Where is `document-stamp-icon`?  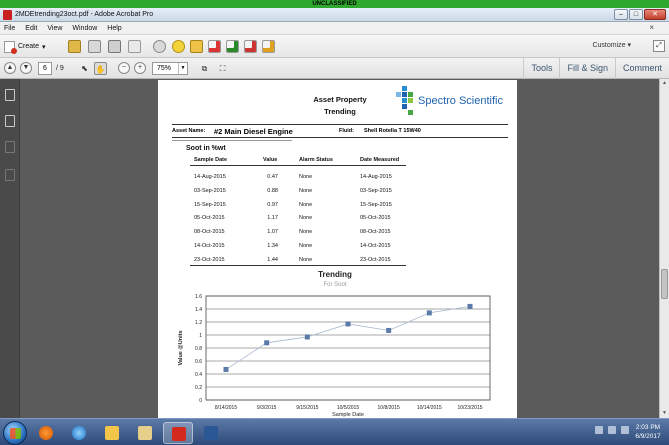
document-stamp-icon is located at coordinates (214, 46).